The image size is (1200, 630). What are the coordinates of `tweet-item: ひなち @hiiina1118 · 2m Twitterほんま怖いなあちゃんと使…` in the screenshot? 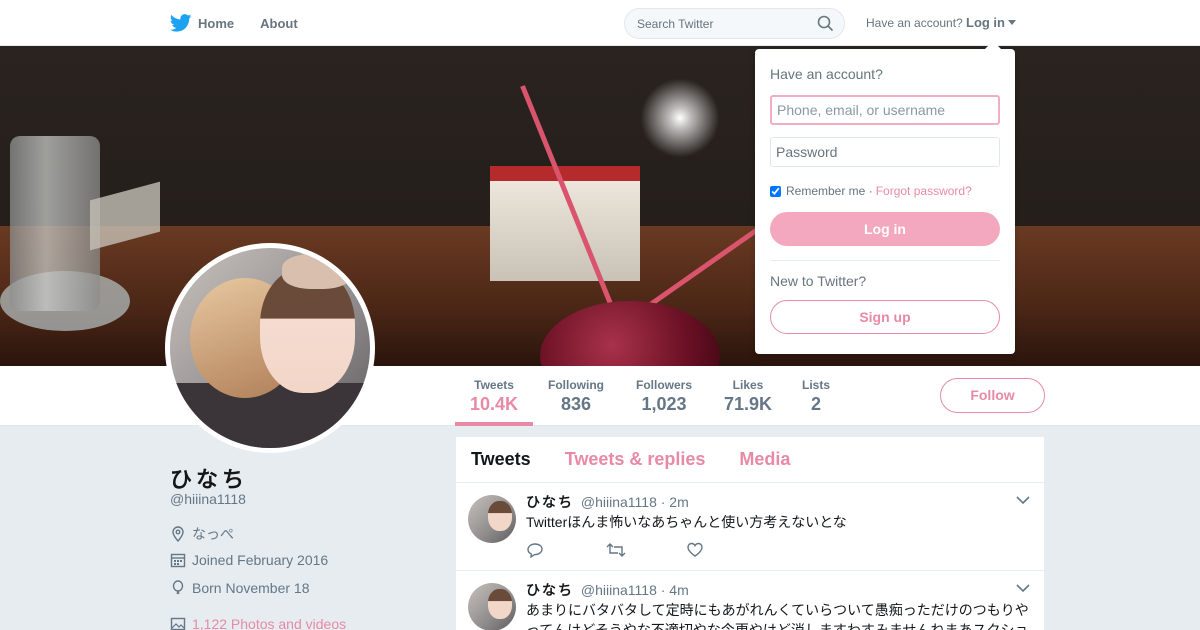 It's located at (750, 527).